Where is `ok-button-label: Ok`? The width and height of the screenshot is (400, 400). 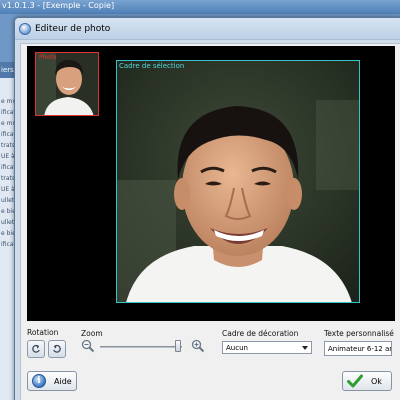
ok-button-label: Ok is located at coordinates (376, 381).